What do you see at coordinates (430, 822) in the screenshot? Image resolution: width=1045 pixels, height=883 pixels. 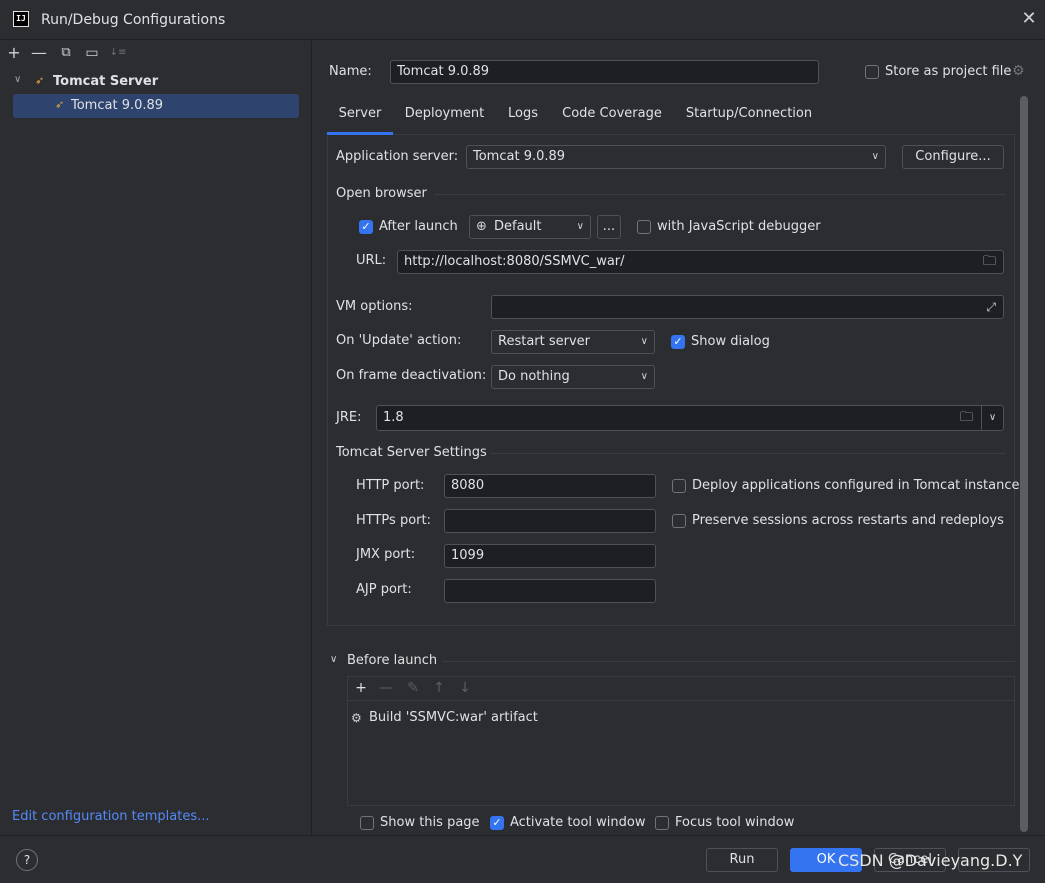 I see `show-page-label: Show this page` at bounding box center [430, 822].